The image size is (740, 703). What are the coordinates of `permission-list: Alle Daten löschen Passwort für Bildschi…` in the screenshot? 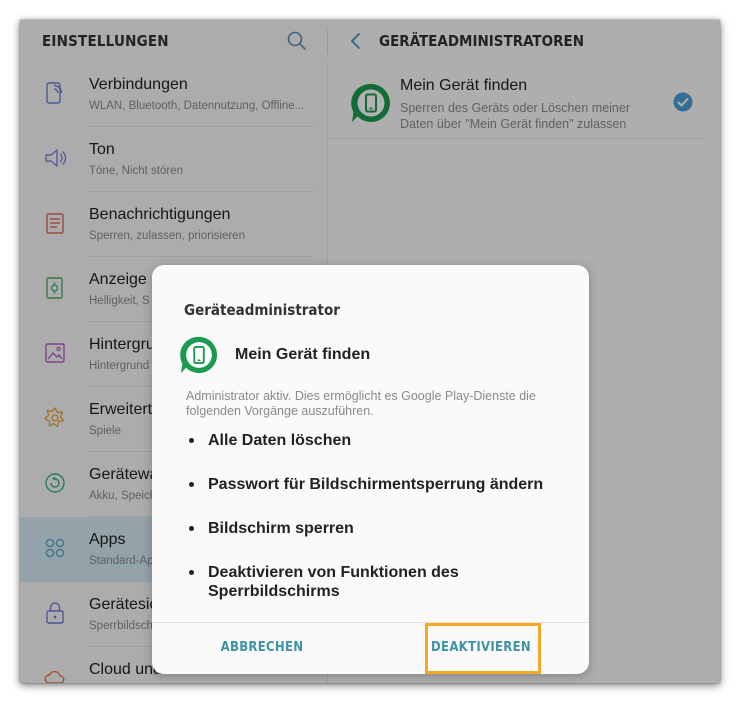 It's located at (378, 516).